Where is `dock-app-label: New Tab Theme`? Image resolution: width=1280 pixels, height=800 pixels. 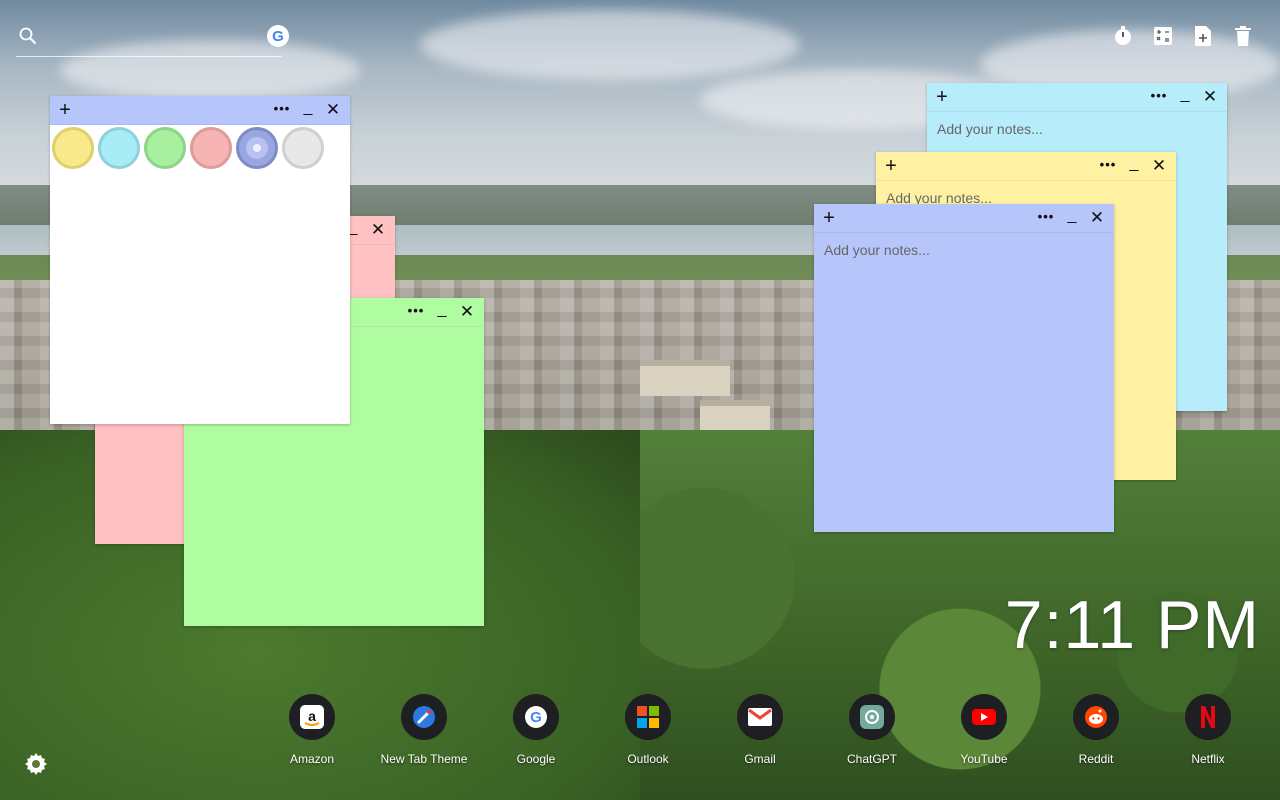
dock-app-label: New Tab Theme is located at coordinates (424, 759).